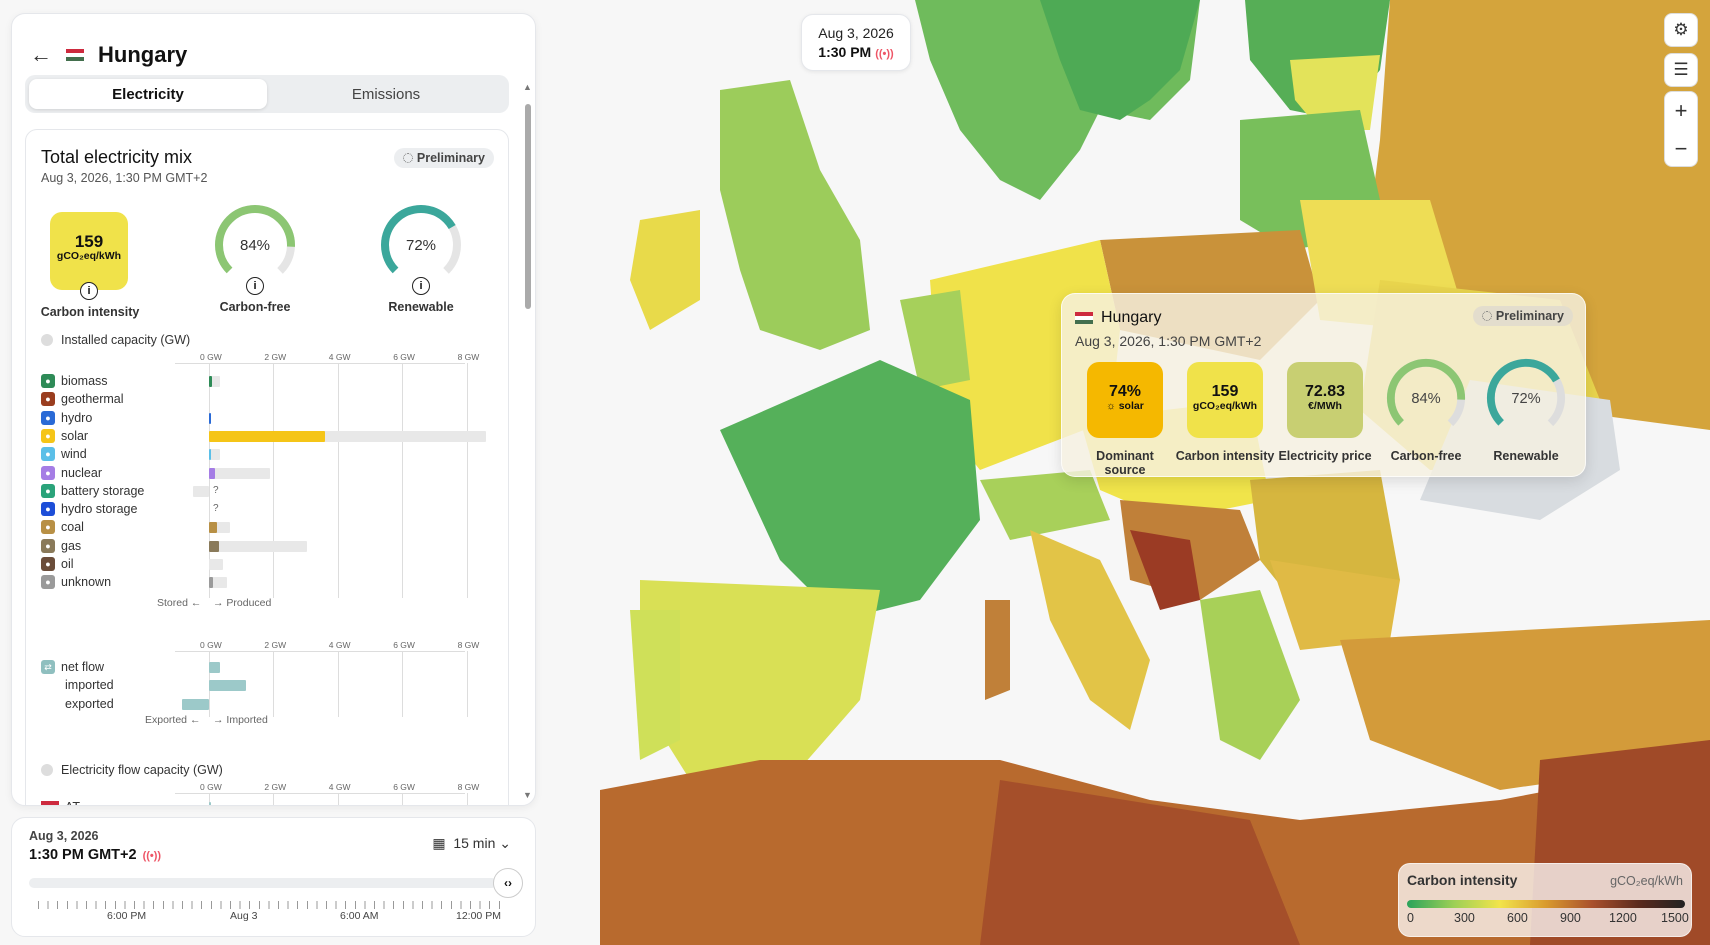  I want to click on axis-tick-label: 2 GW, so click(275, 787).